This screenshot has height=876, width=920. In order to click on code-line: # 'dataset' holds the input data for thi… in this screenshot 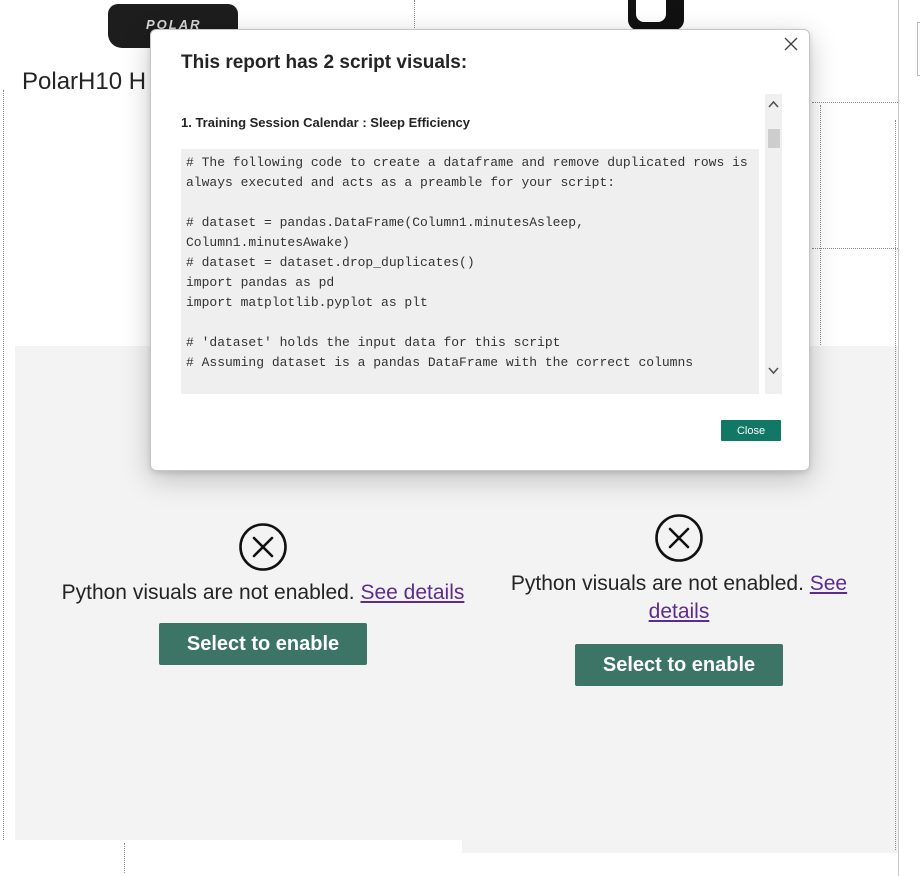, I will do `click(373, 342)`.